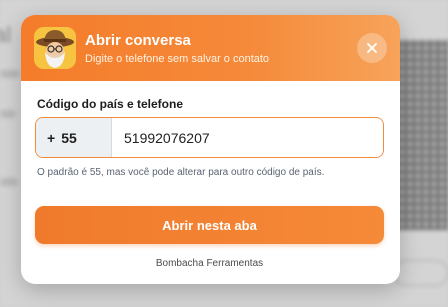 This screenshot has width=448, height=307. I want to click on country-code-value: 55, so click(69, 137).